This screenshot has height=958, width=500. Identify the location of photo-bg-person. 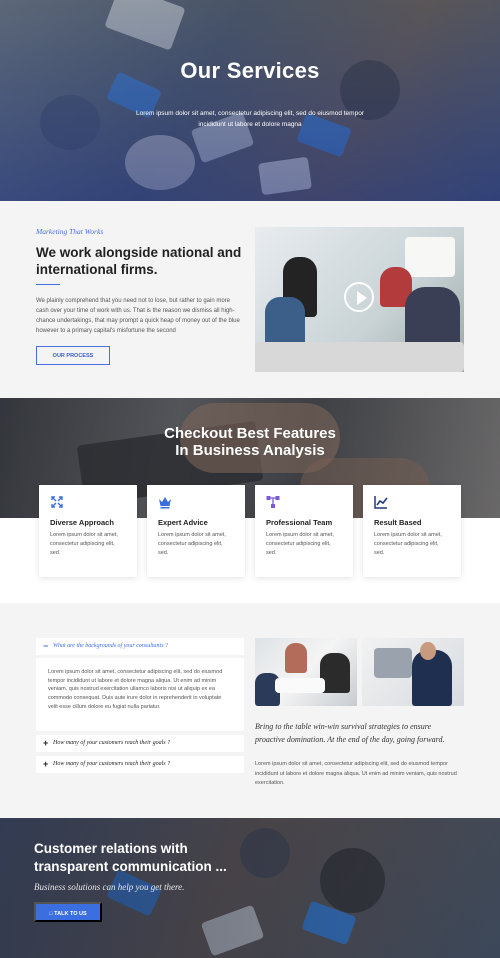
(296, 658).